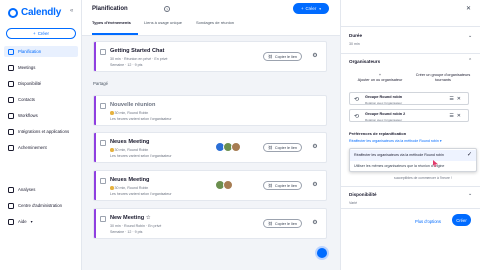 Image resolution: width=480 pixels, height=270 pixels. Describe the element at coordinates (131, 150) in the screenshot. I see `event-meta-text: 30 min, Round Robin` at that location.